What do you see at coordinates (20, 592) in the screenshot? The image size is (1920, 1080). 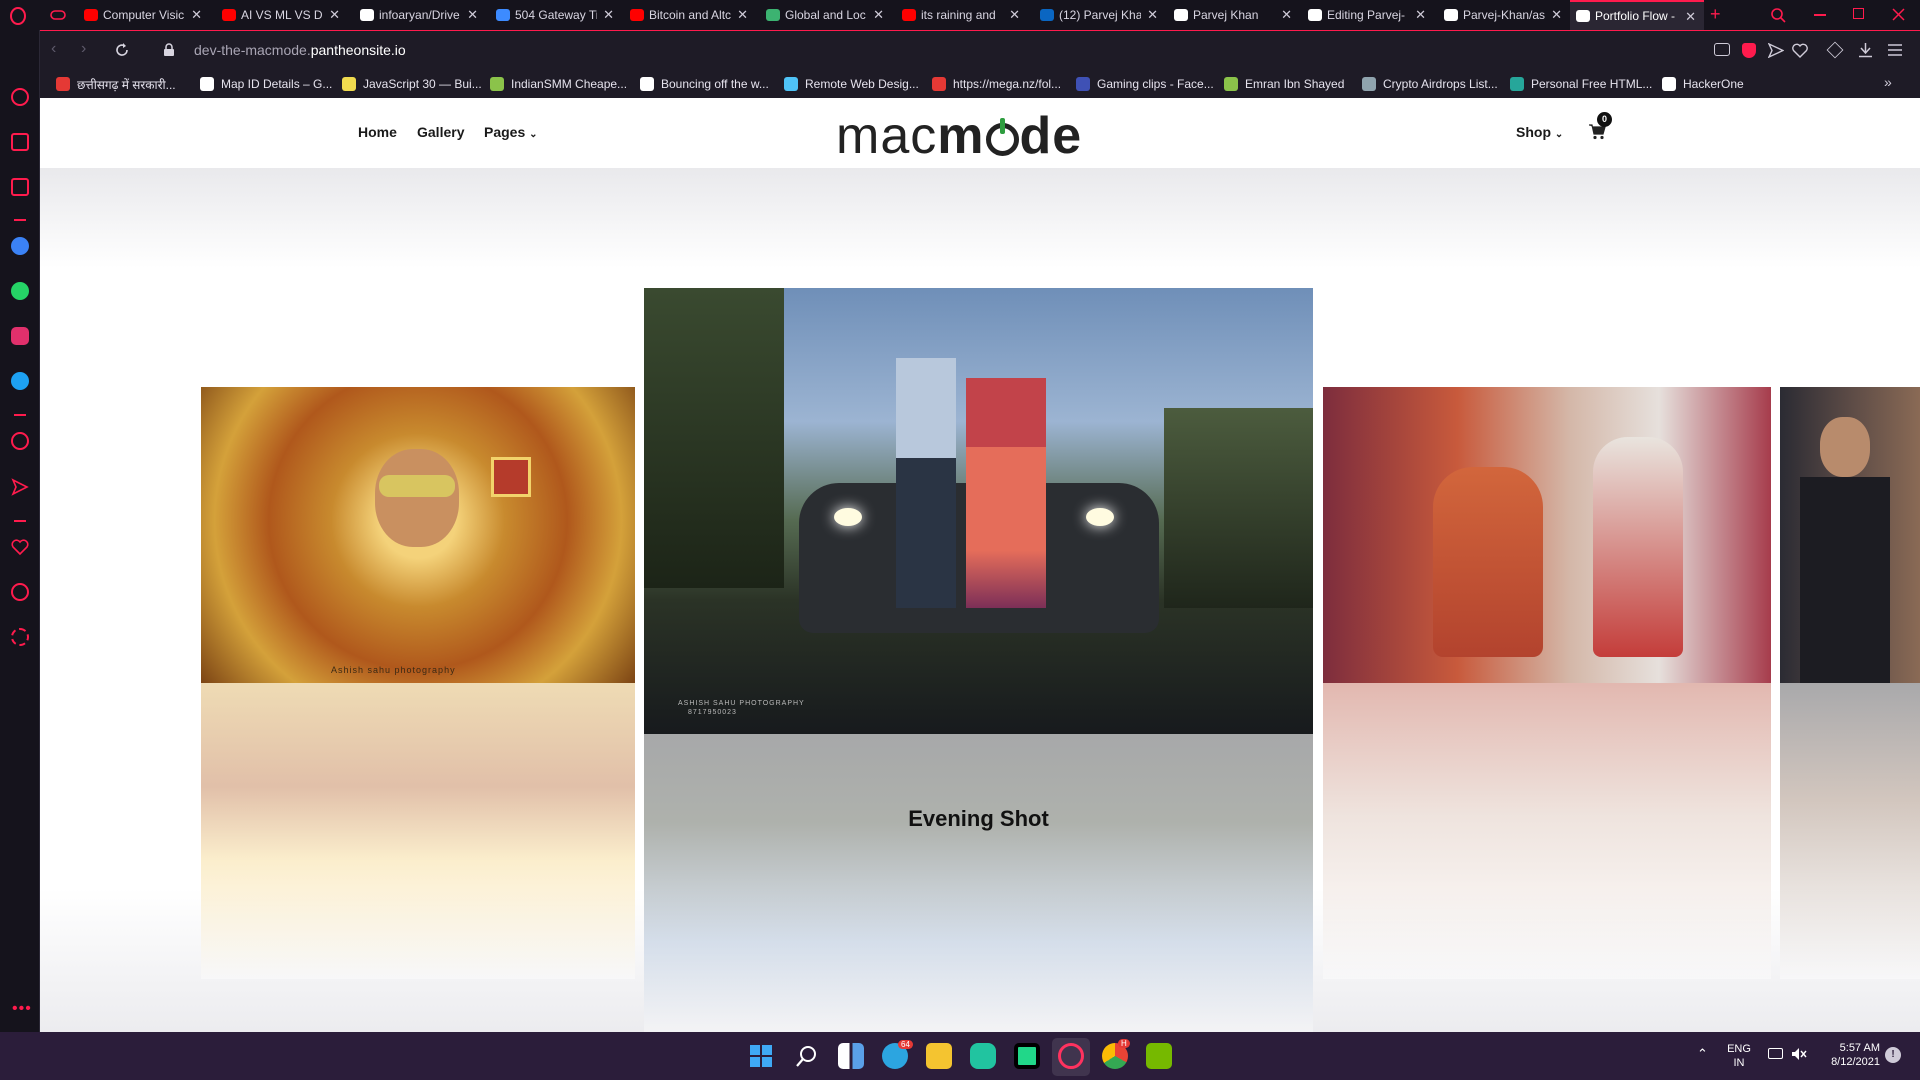 I see `history-clock-icon` at bounding box center [20, 592].